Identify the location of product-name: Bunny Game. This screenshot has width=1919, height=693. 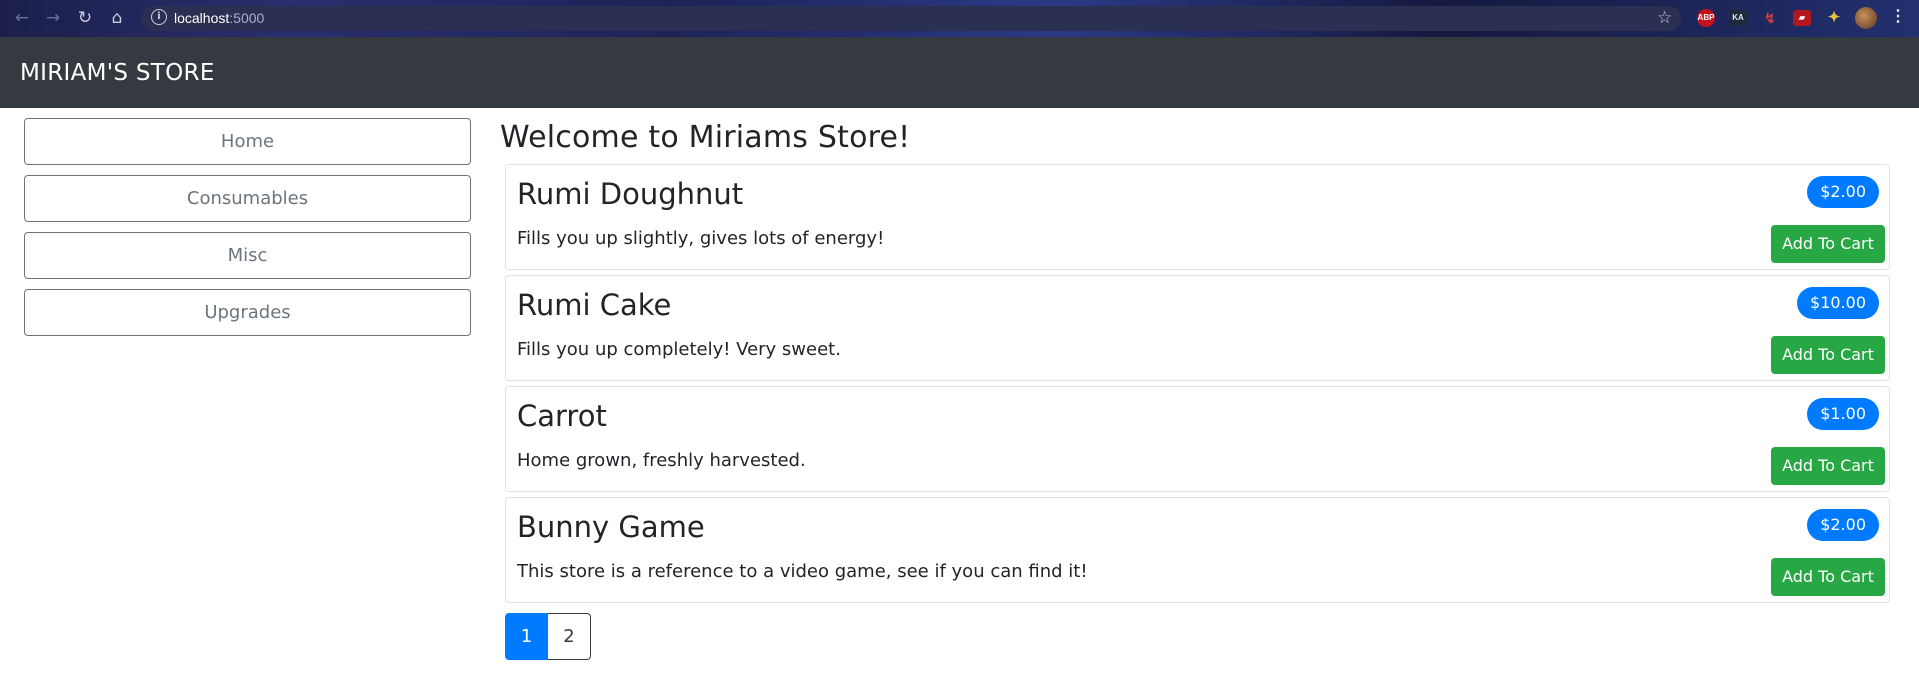
(611, 527).